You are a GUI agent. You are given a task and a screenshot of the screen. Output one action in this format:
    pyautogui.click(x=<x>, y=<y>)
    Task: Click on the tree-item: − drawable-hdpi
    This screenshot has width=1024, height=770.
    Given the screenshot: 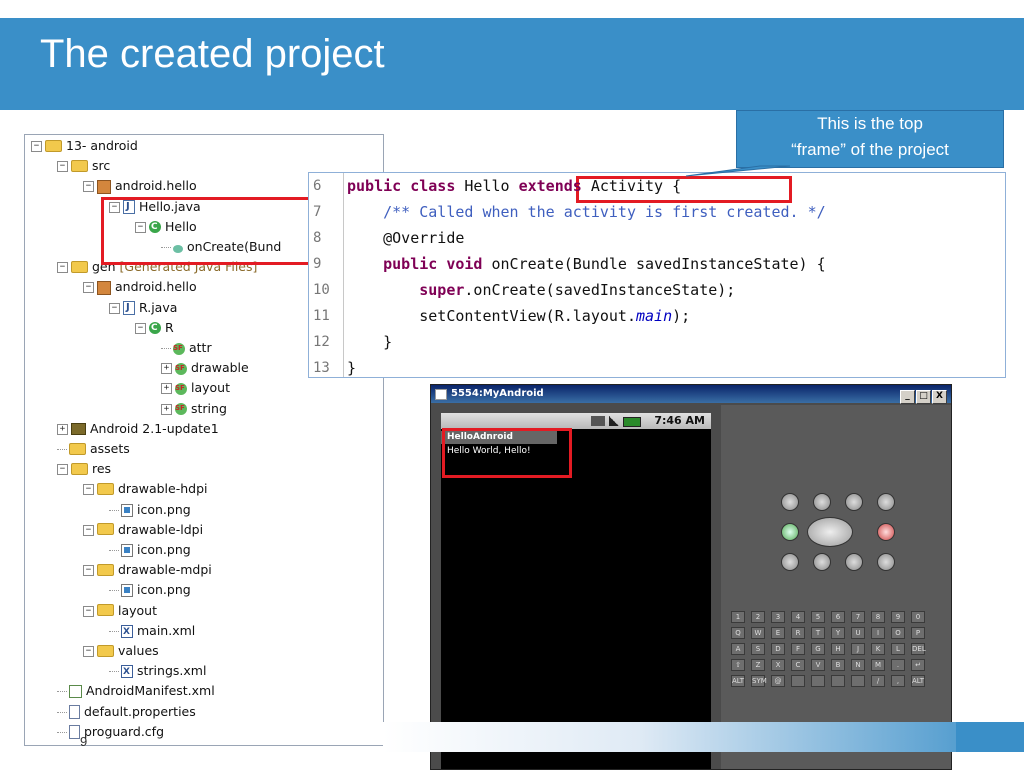 What is the action you would take?
    pyautogui.click(x=145, y=489)
    